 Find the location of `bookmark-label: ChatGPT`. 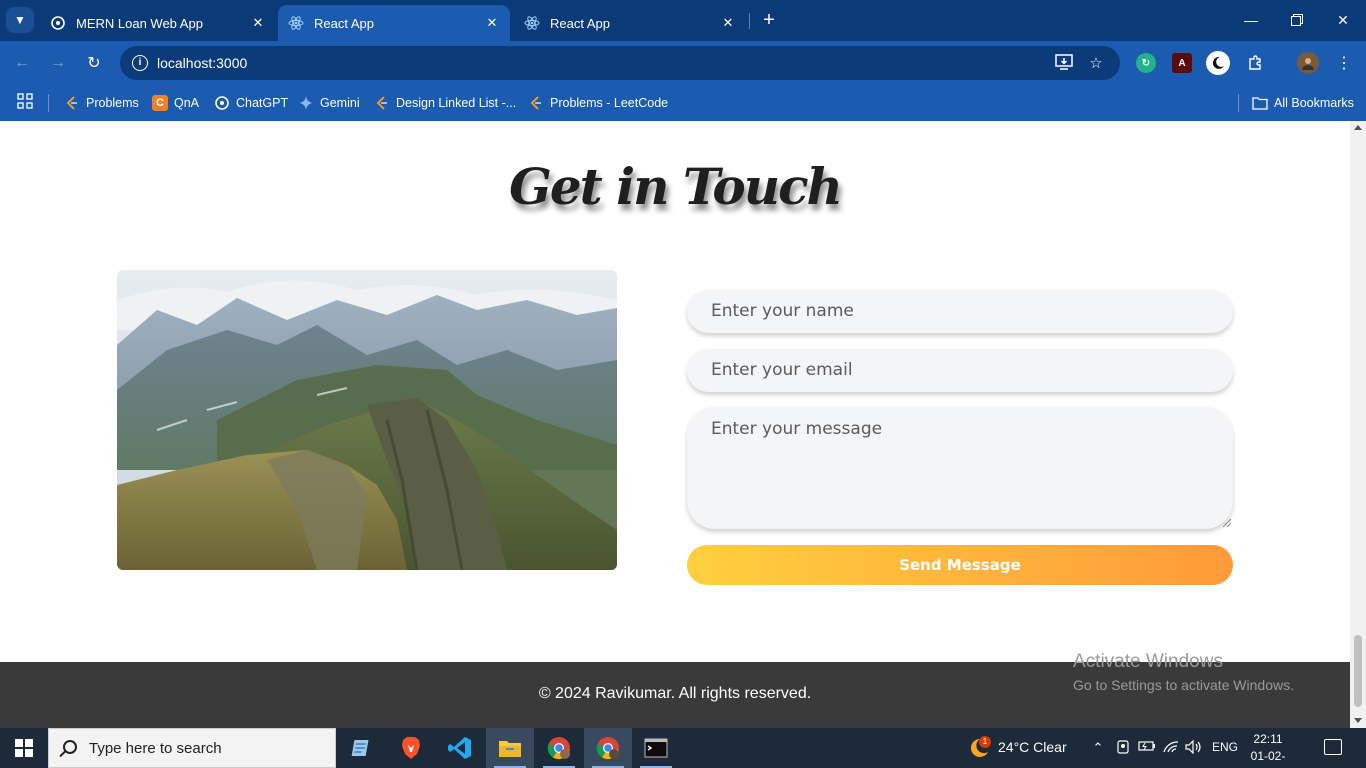

bookmark-label: ChatGPT is located at coordinates (262, 103).